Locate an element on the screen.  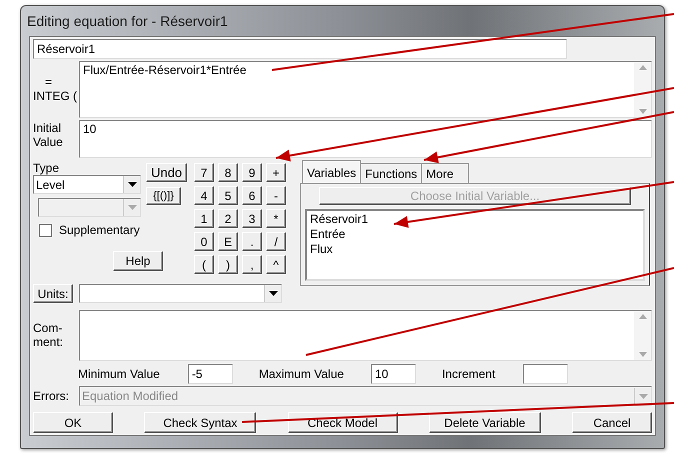
keypad-key: 4 is located at coordinates (204, 195).